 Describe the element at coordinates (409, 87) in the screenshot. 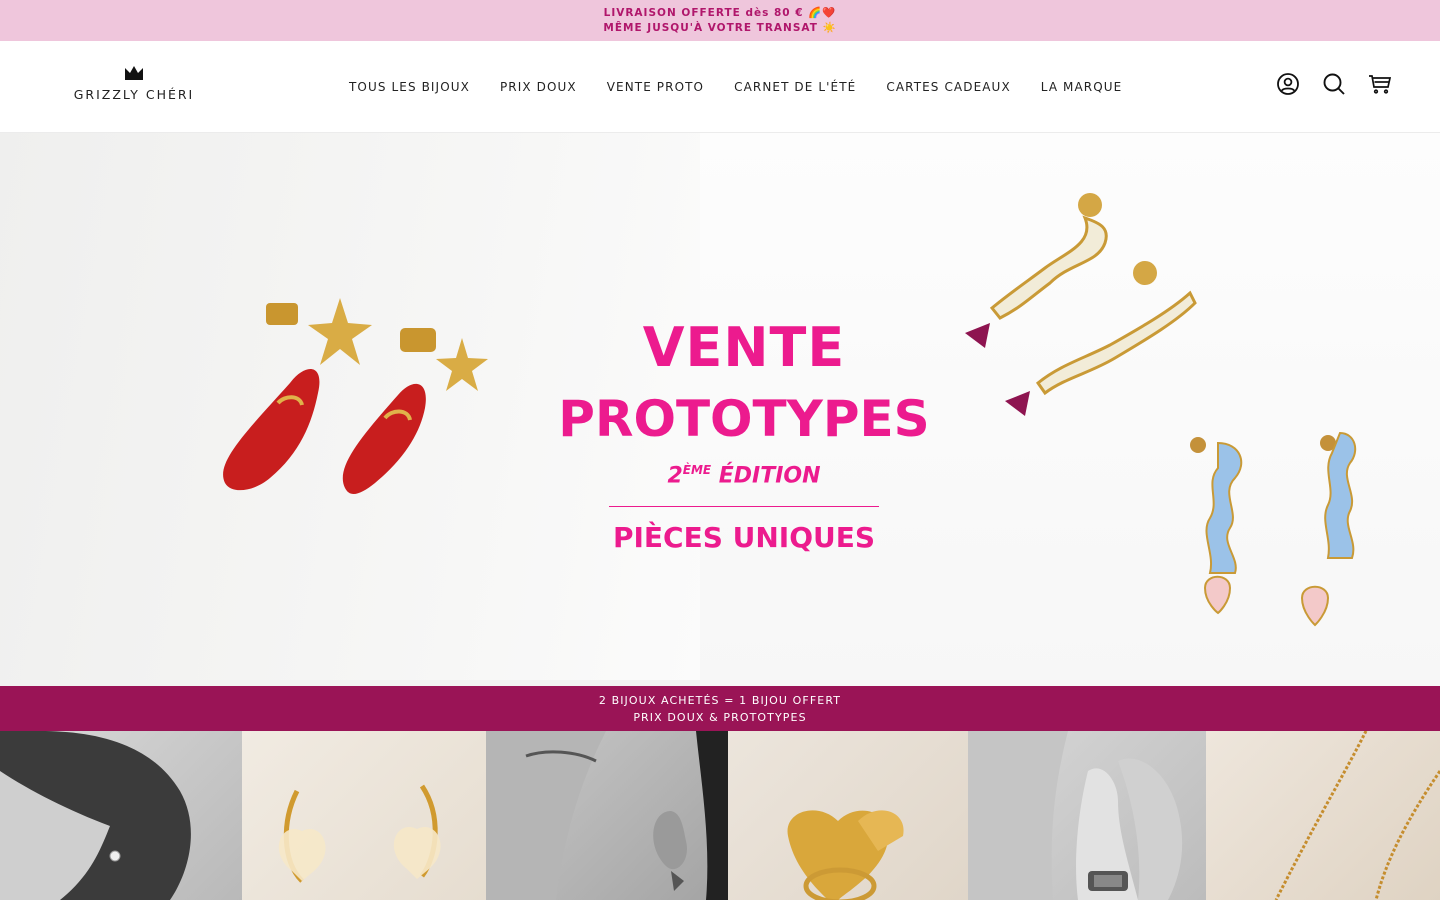

I see `nav-tous-les-bijoux: TOUS LES BIJOUX` at that location.